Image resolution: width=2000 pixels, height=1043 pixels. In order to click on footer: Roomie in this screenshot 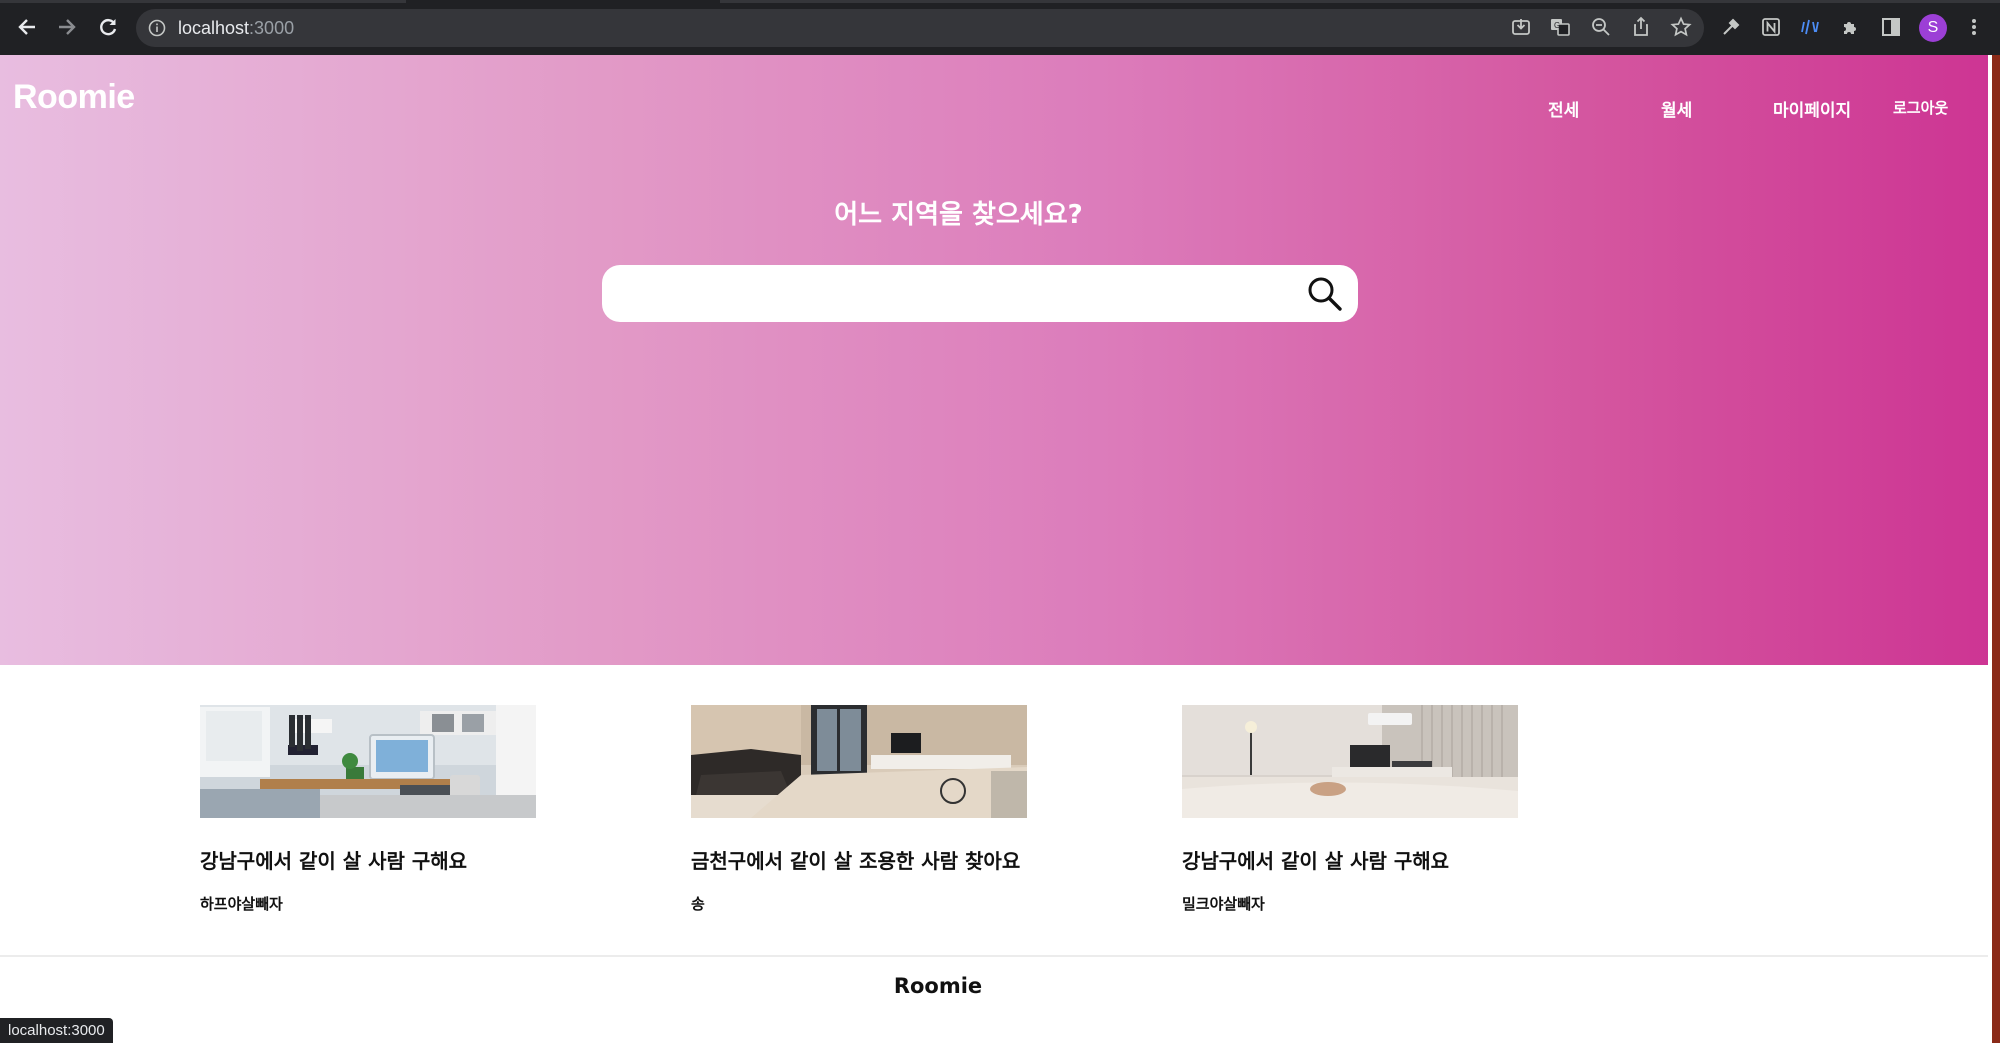, I will do `click(1000, 999)`.